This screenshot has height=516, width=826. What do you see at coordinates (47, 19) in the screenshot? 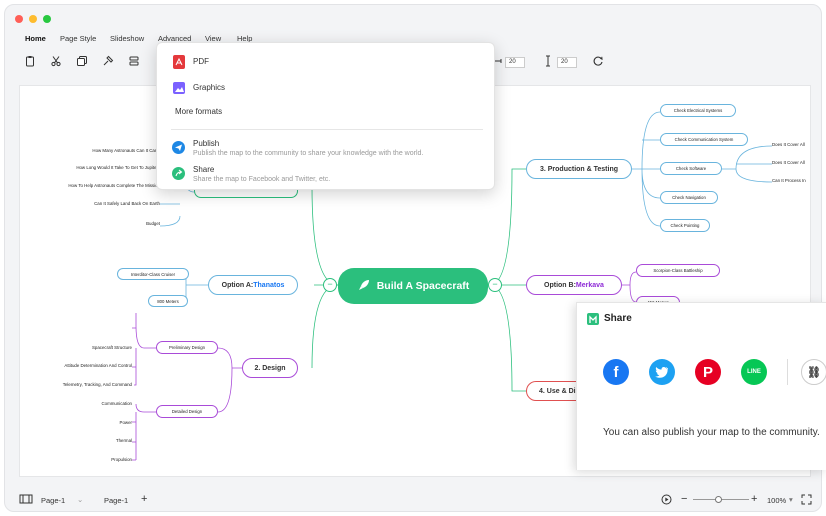
I see `maximize-window-dot` at bounding box center [47, 19].